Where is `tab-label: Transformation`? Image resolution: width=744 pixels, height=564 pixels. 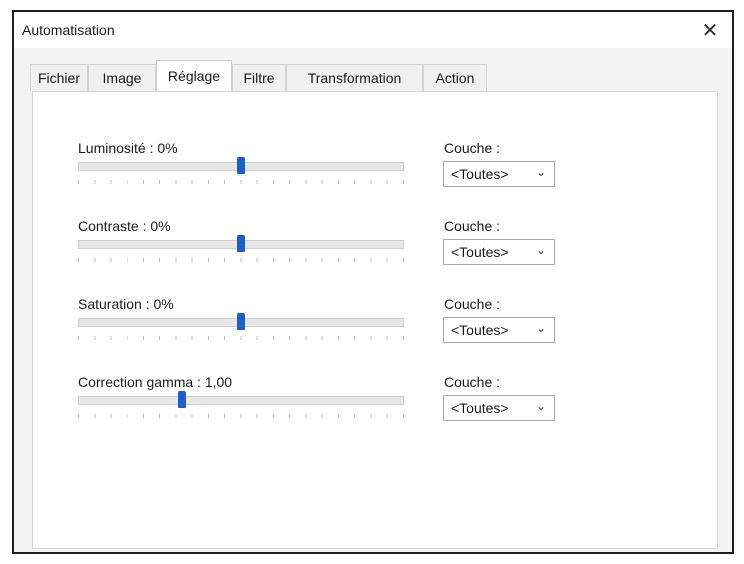 tab-label: Transformation is located at coordinates (354, 78).